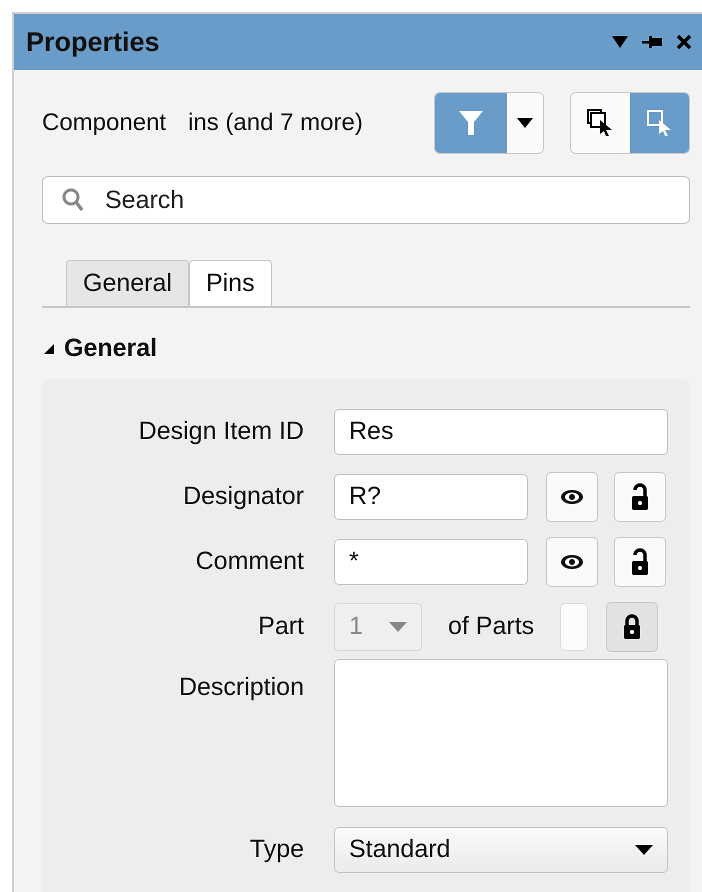 The width and height of the screenshot is (702, 892). I want to click on tab: General, so click(127, 283).